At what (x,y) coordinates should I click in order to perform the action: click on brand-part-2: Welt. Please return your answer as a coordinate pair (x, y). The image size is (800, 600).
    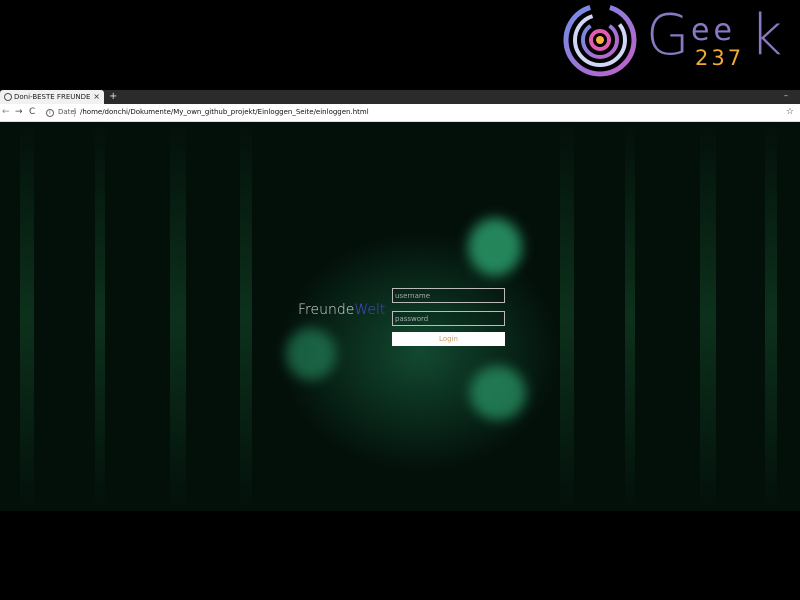
    Looking at the image, I should click on (370, 310).